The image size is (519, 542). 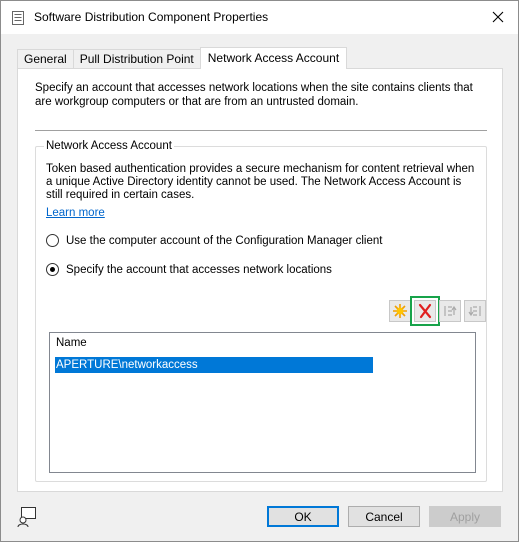 I want to click on close-icon, so click(x=498, y=17).